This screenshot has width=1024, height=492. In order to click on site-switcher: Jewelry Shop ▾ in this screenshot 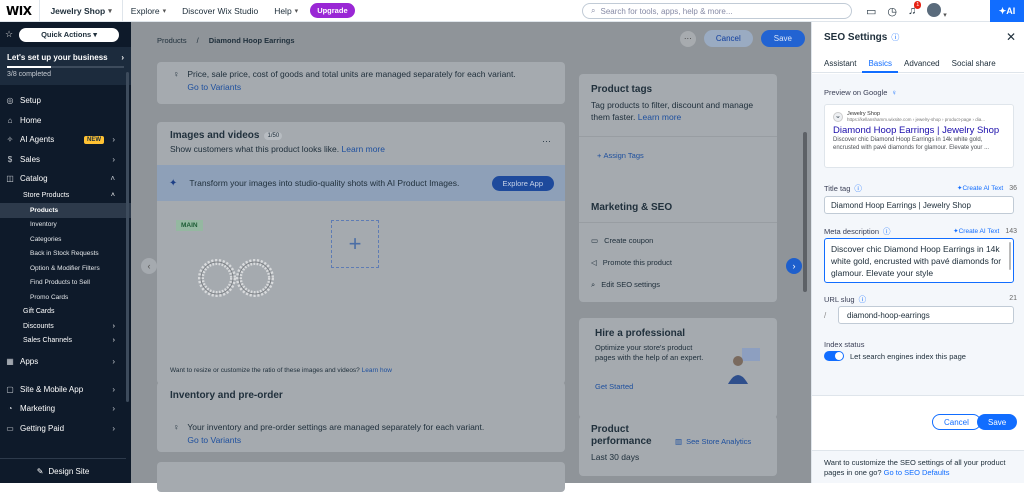, I will do `click(80, 11)`.